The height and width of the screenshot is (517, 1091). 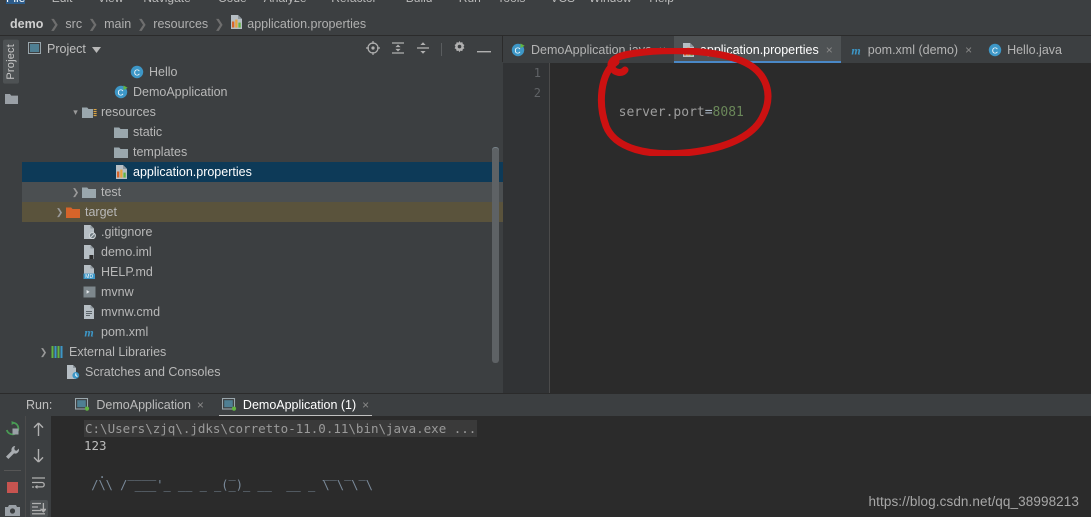 I want to click on menu-item-build: Build, so click(x=419, y=2).